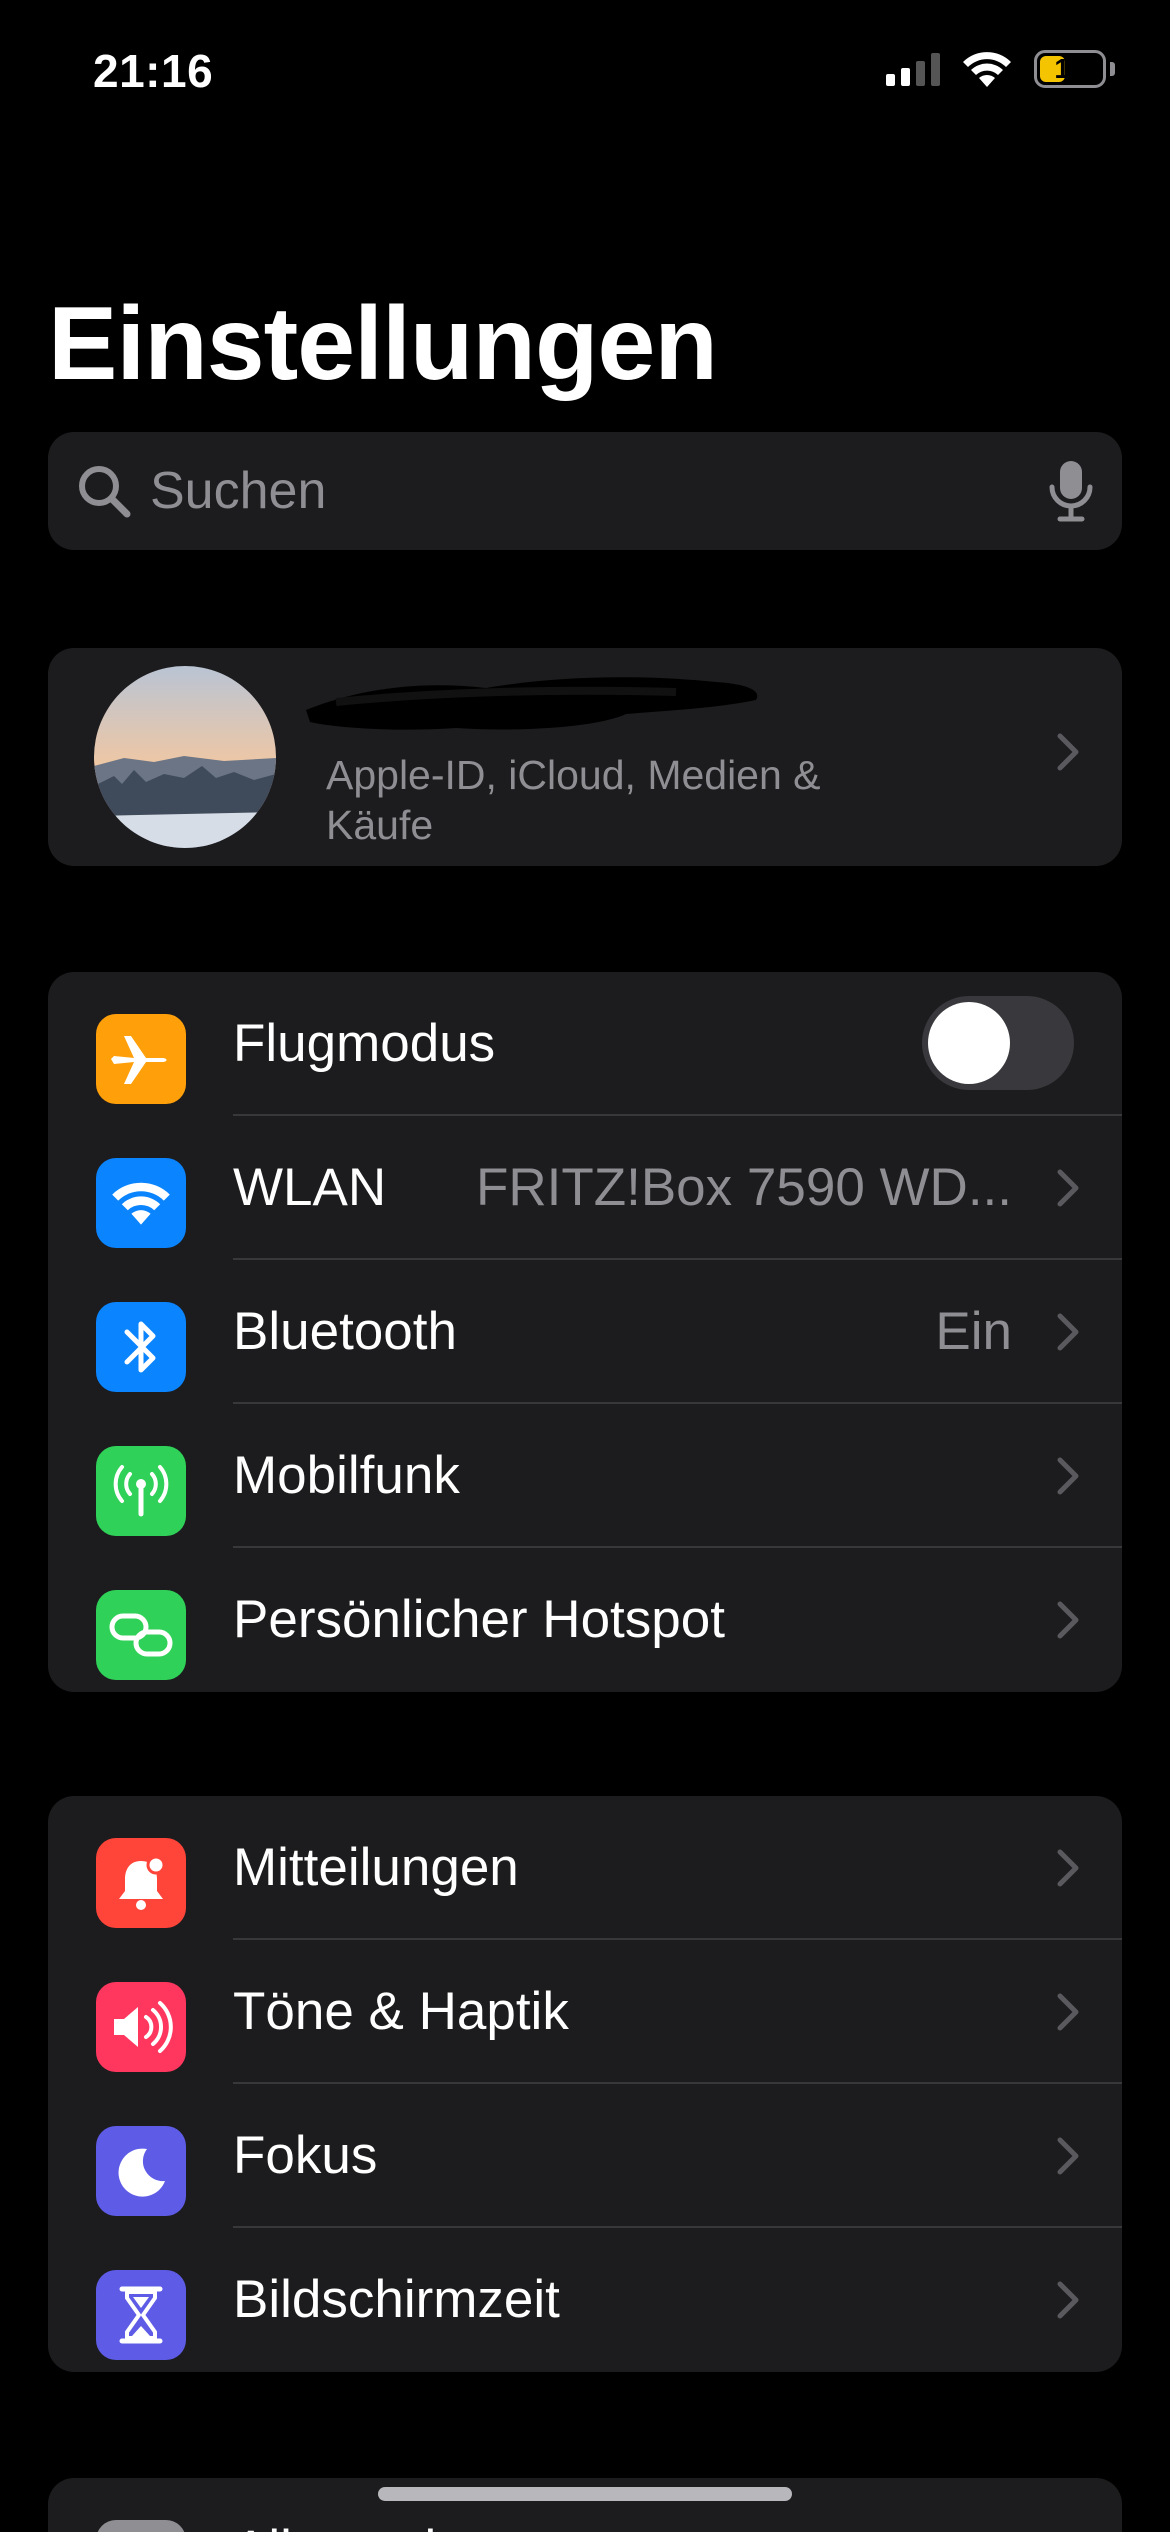 The image size is (1170, 2532). What do you see at coordinates (383, 344) in the screenshot?
I see `page-title: Einstellungen` at bounding box center [383, 344].